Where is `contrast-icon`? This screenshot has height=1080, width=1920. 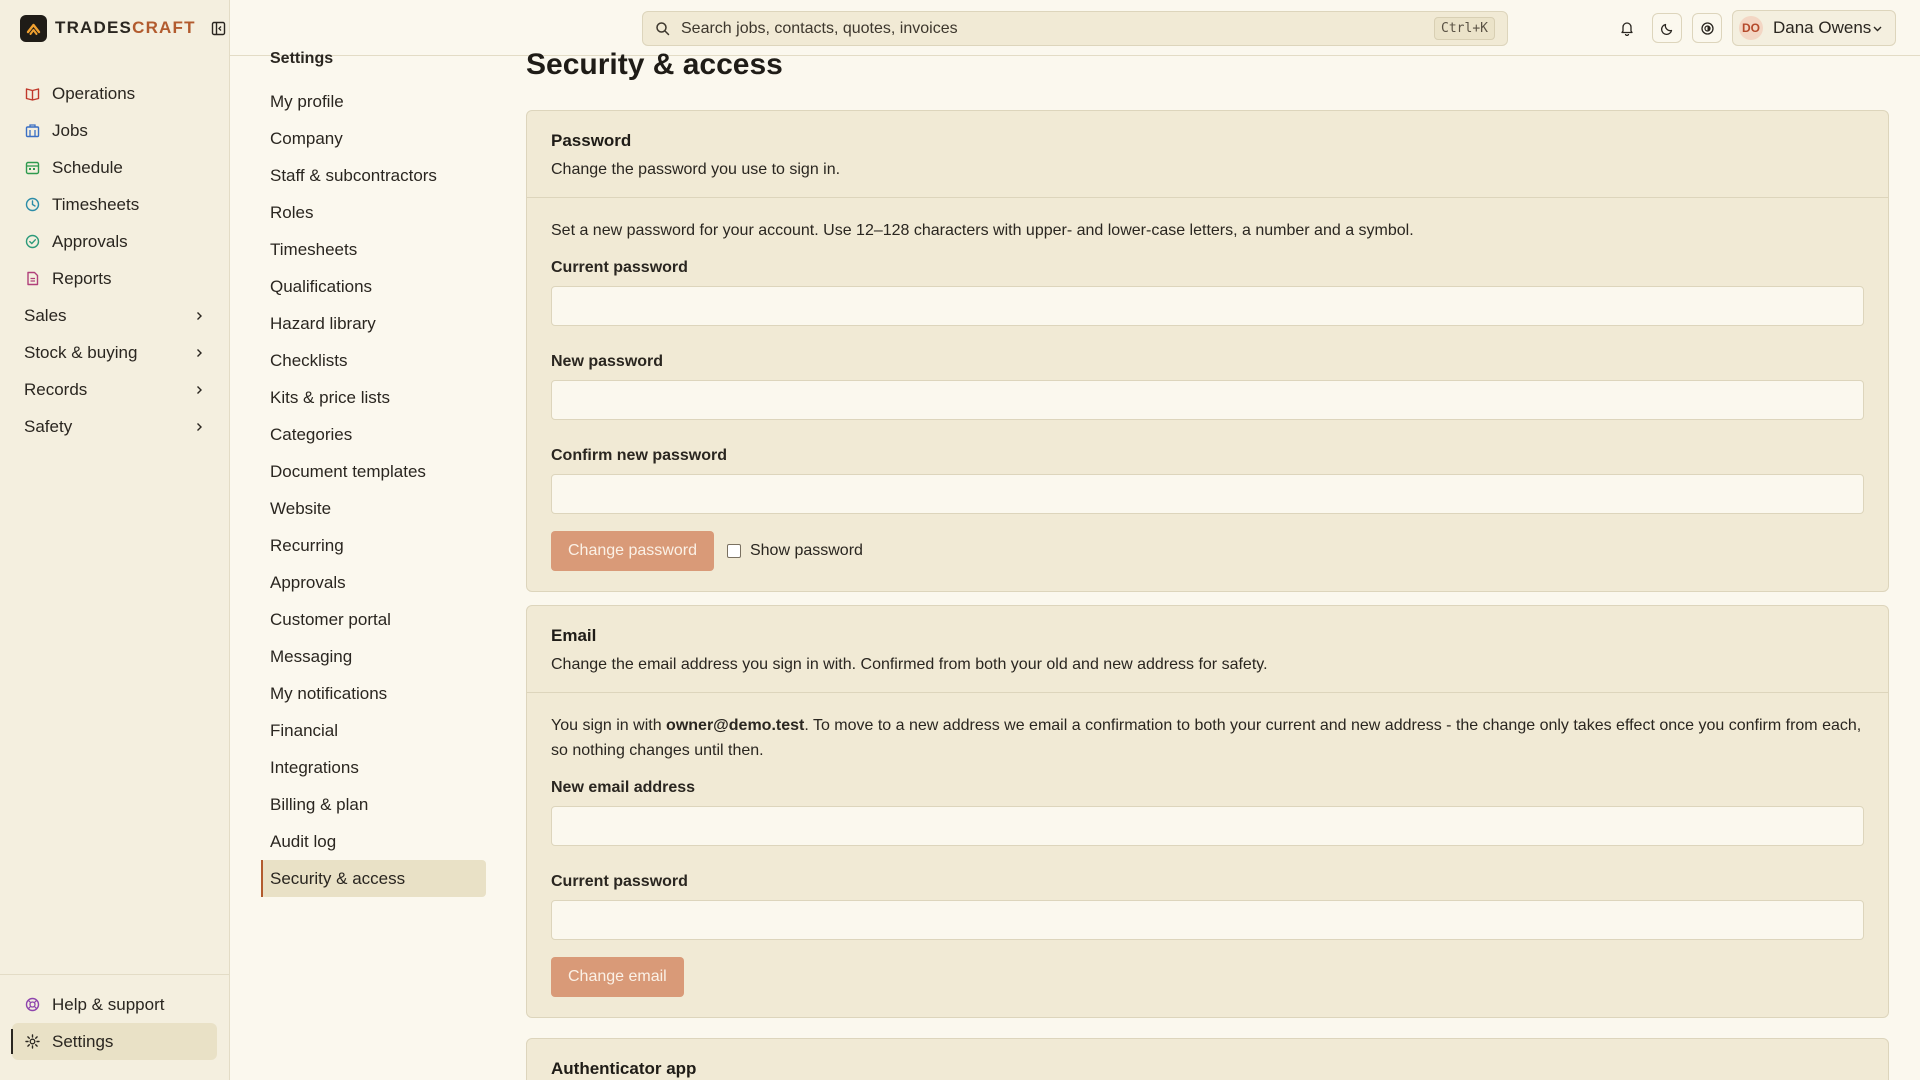
contrast-icon is located at coordinates (1707, 28).